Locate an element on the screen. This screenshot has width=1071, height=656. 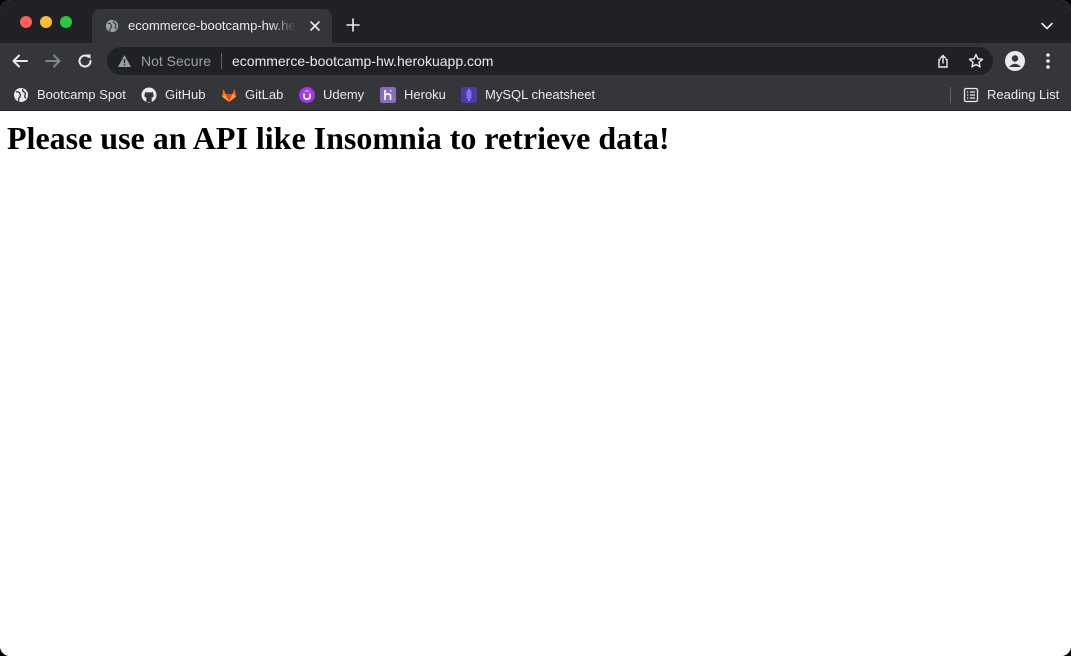
bookmark-mysql-cheatsheet: MySQL cheatsheet is located at coordinates (528, 95).